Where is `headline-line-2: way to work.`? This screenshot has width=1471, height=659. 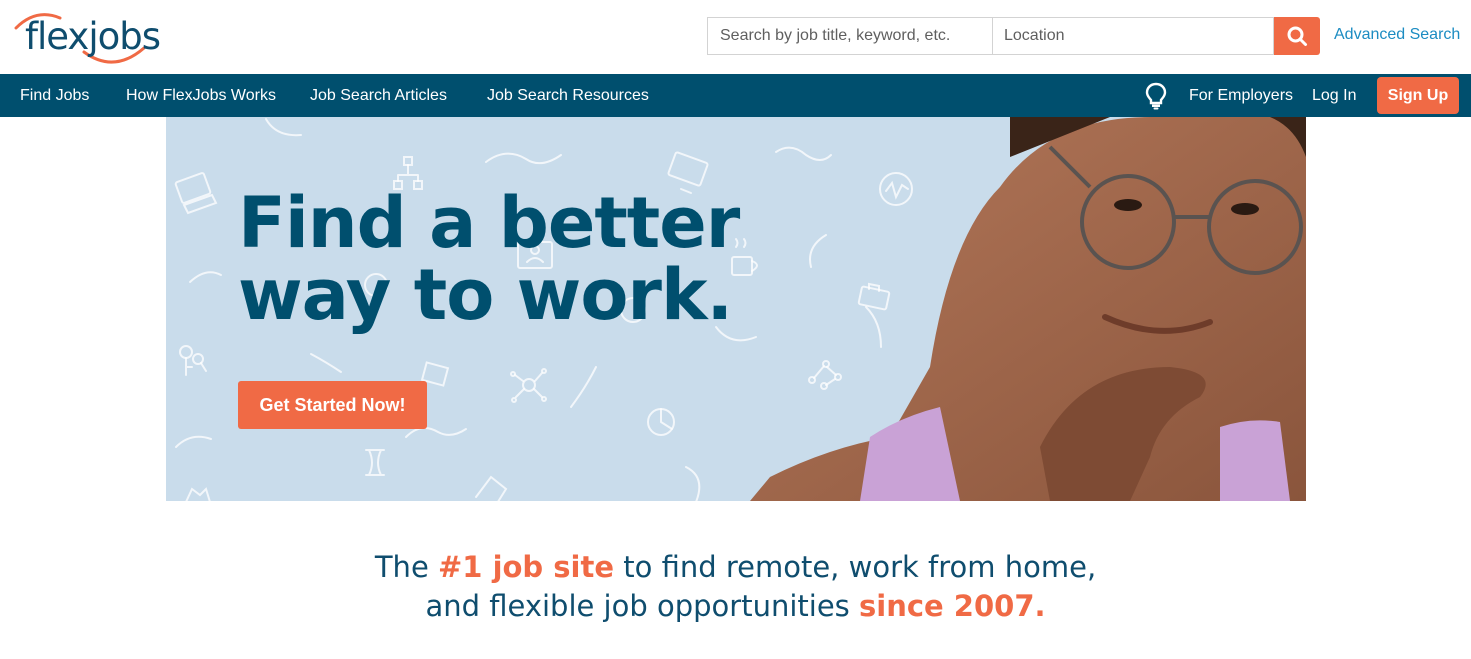
headline-line-2: way to work. is located at coordinates (485, 295).